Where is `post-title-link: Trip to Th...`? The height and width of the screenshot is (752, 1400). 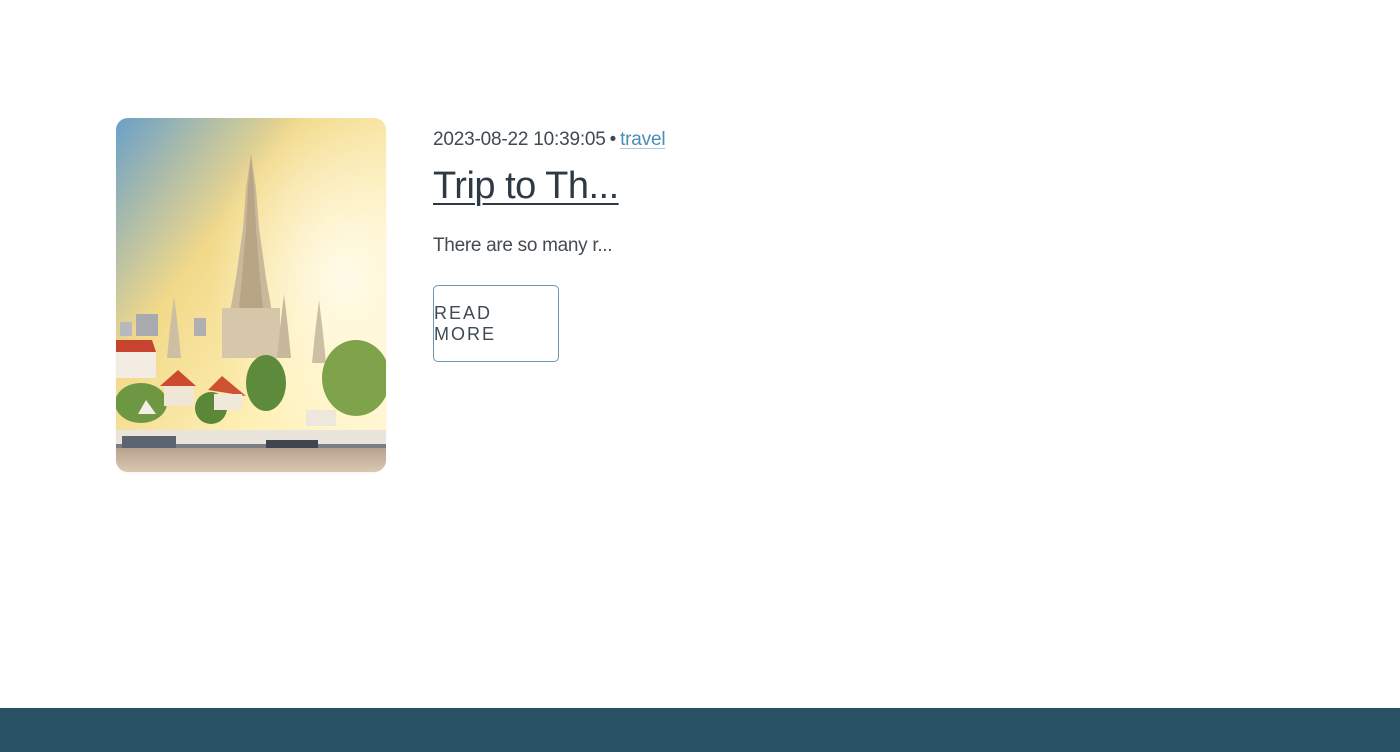 post-title-link: Trip to Th... is located at coordinates (526, 186).